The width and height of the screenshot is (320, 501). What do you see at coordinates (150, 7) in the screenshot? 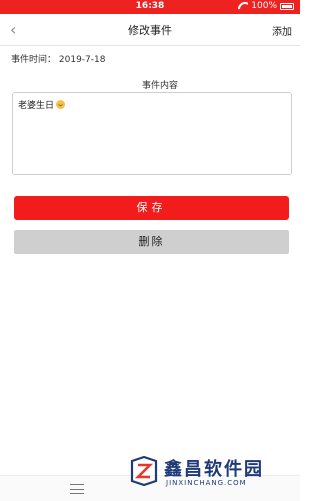
I see `status-bar: 16:38 100%` at bounding box center [150, 7].